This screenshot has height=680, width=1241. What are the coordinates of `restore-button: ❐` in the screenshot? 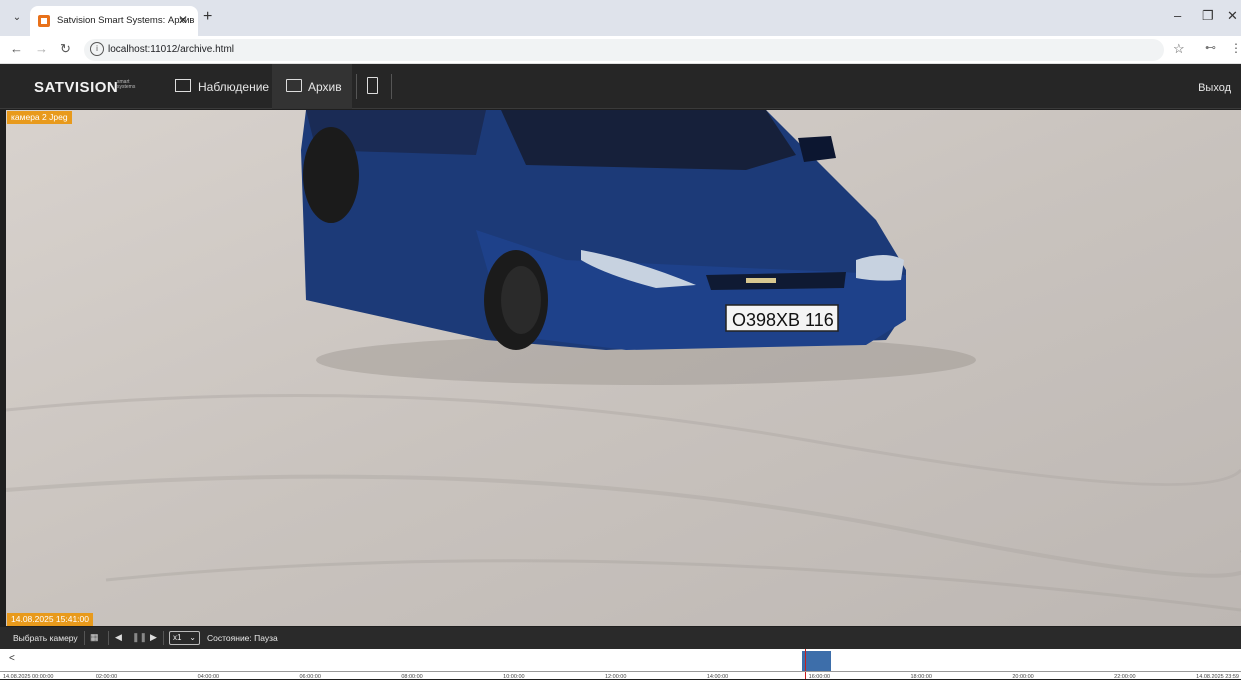 It's located at (1208, 16).